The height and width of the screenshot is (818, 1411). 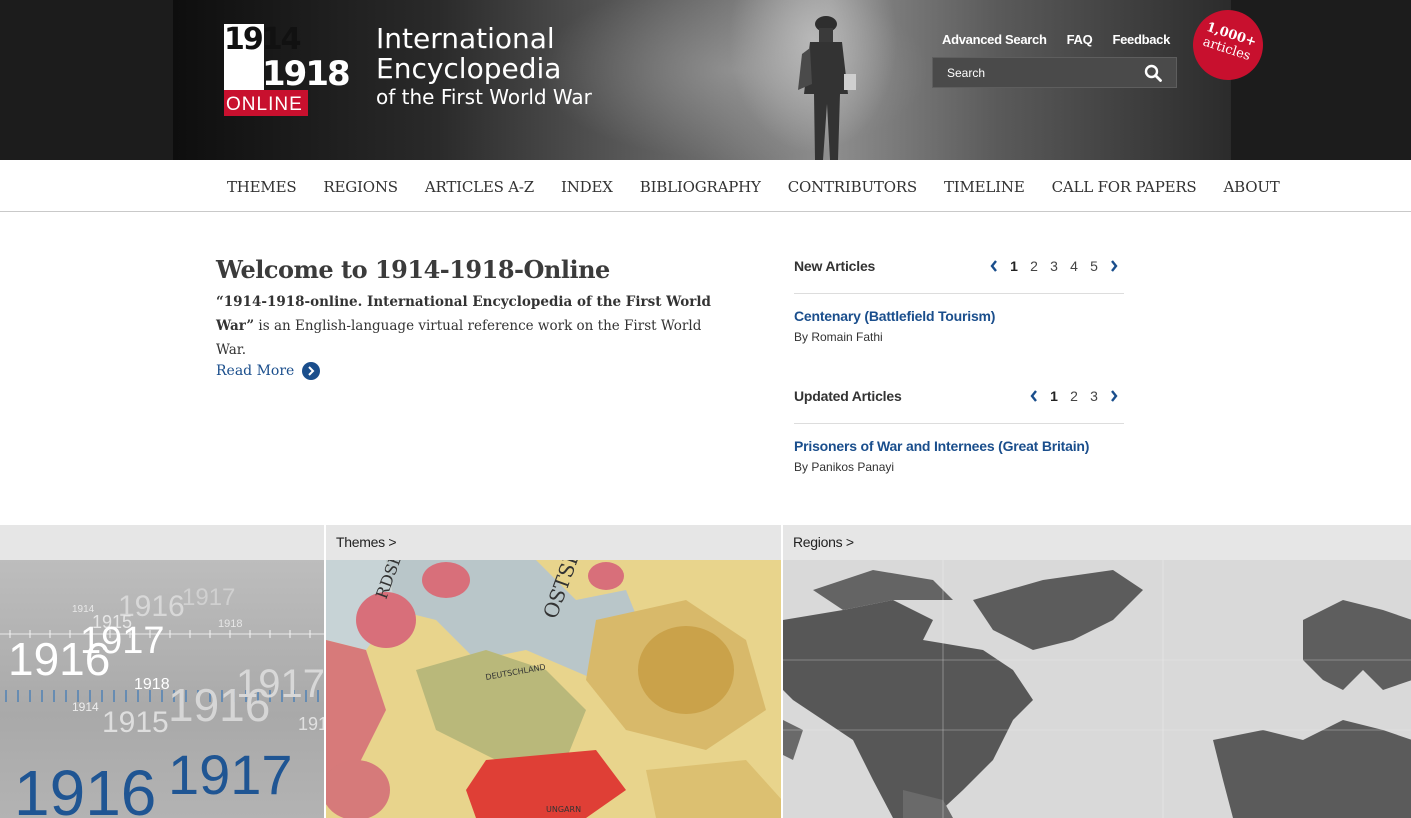 I want to click on read-more-label: Read More, so click(x=255, y=371).